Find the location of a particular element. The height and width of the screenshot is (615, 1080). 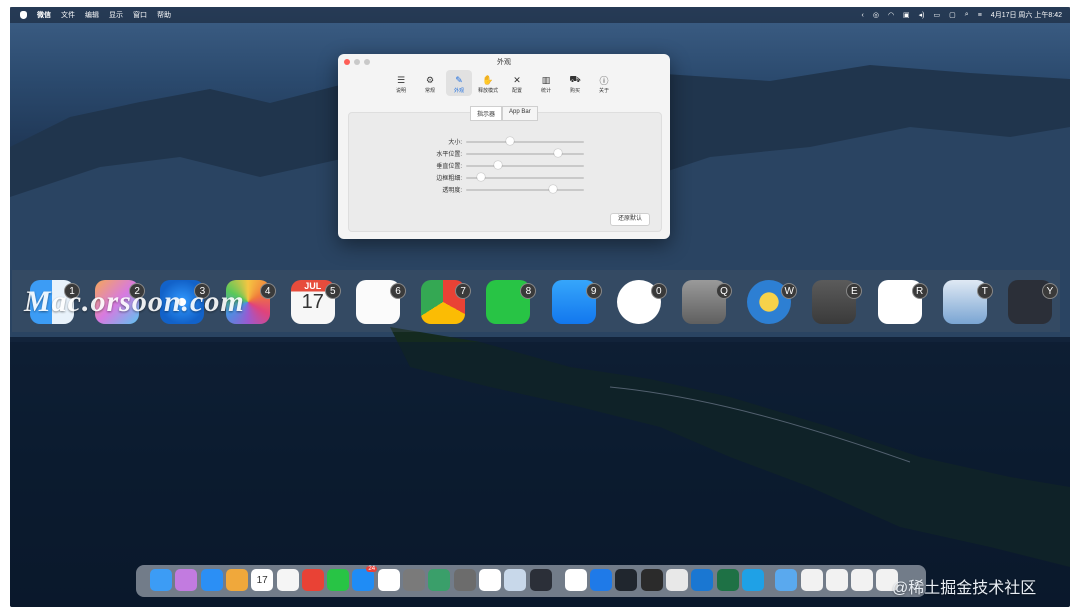

control-center-icon: ≡ is located at coordinates (980, 15).